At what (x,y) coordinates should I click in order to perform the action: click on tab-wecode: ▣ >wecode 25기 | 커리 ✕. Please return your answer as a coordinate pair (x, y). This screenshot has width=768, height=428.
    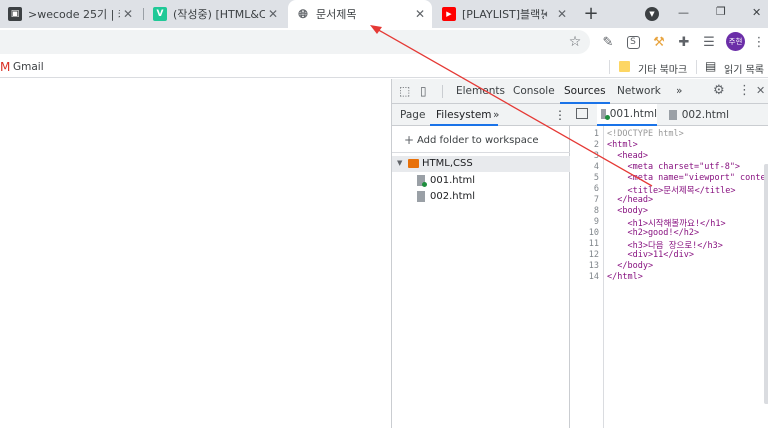
    Looking at the image, I should click on (70, 14).